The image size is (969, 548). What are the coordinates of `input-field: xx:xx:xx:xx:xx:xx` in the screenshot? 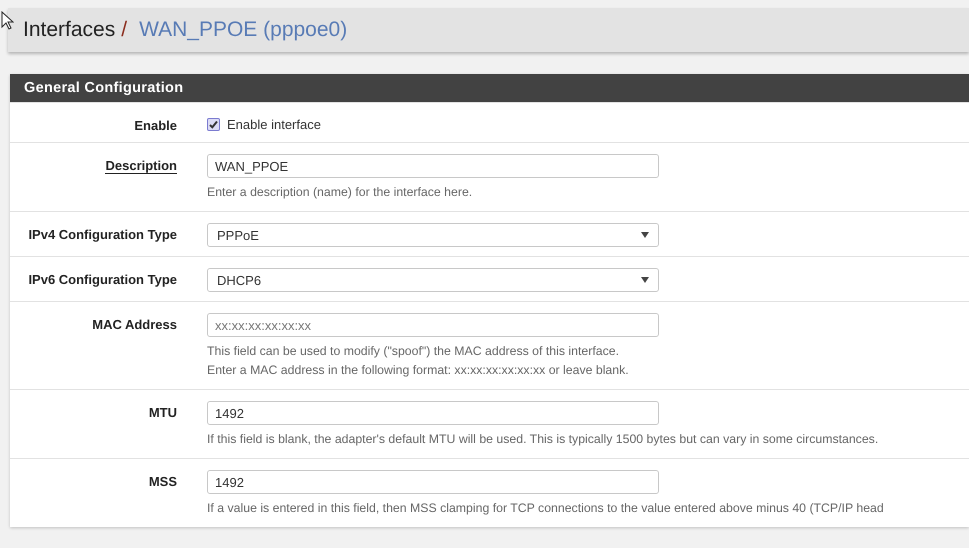 It's located at (433, 325).